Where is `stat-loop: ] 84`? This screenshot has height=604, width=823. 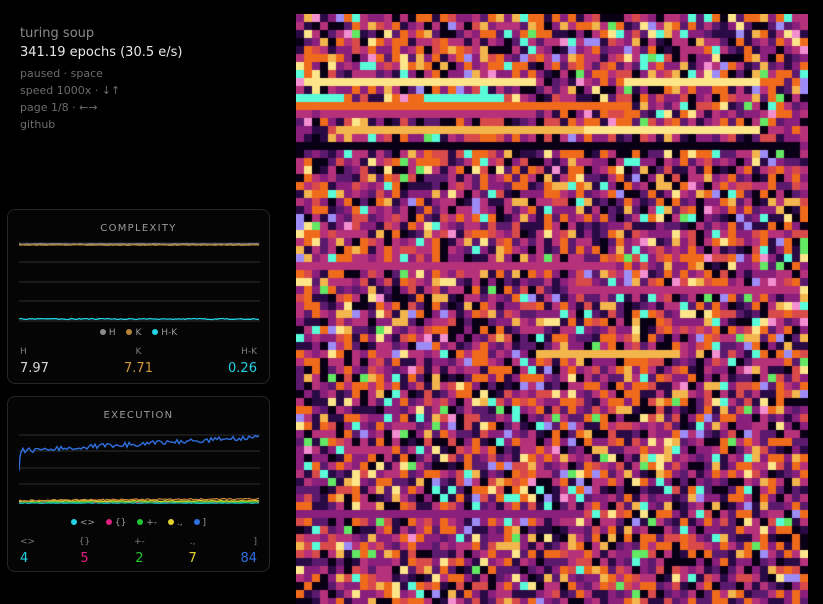
stat-loop: ] 84 is located at coordinates (248, 552).